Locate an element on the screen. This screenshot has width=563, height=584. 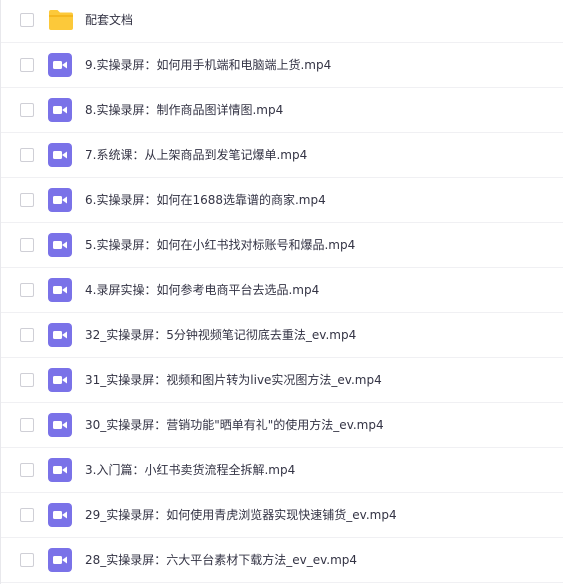
file-name: 29_实操录屏：如何使用青虎浏览器实现快速铺货_ev.mp4 is located at coordinates (241, 515).